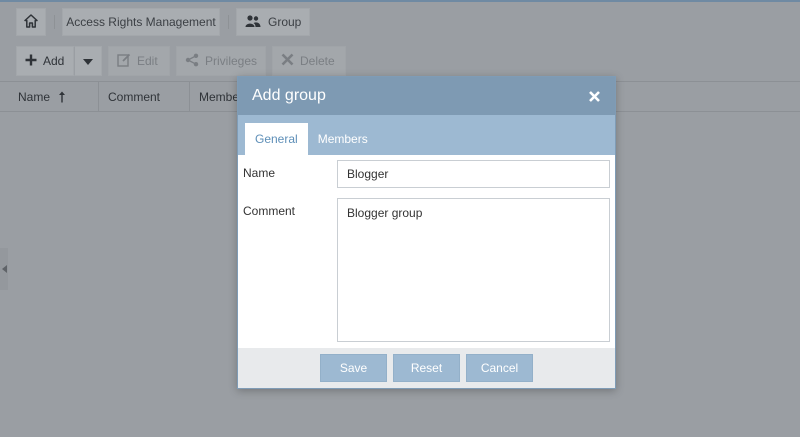 This screenshot has height=437, width=800. Describe the element at coordinates (124, 61) in the screenshot. I see `edit-icon` at that location.